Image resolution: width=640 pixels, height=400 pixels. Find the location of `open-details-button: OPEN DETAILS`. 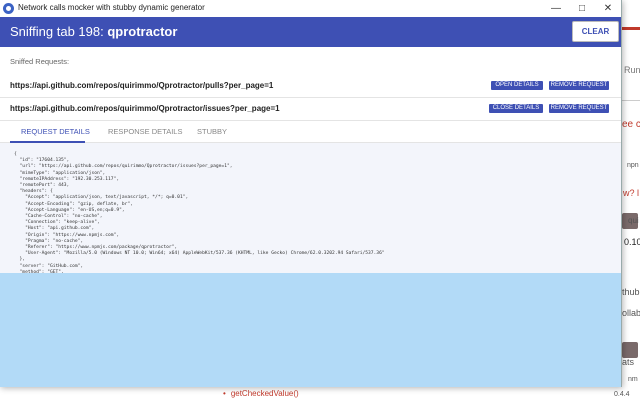

open-details-button: OPEN DETAILS is located at coordinates (517, 85).